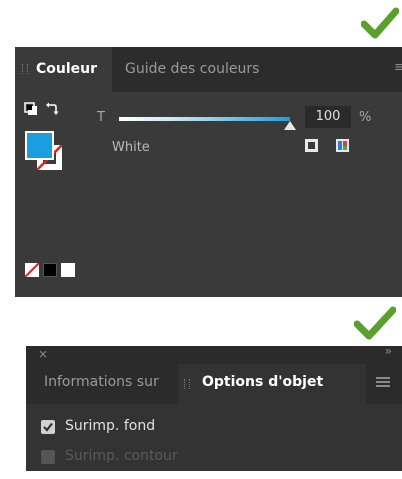 This screenshot has width=402, height=479. What do you see at coordinates (43, 354) in the screenshot?
I see `close-icon: ×` at bounding box center [43, 354].